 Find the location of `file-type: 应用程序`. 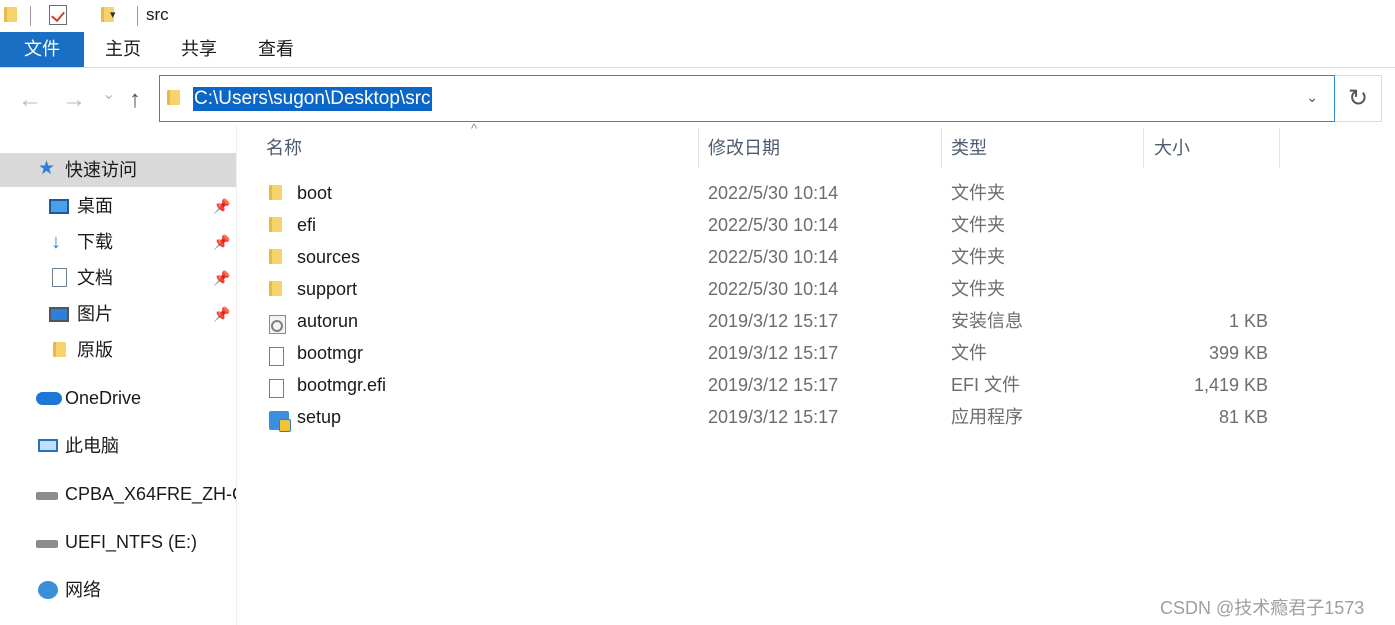

file-type: 应用程序 is located at coordinates (987, 417).